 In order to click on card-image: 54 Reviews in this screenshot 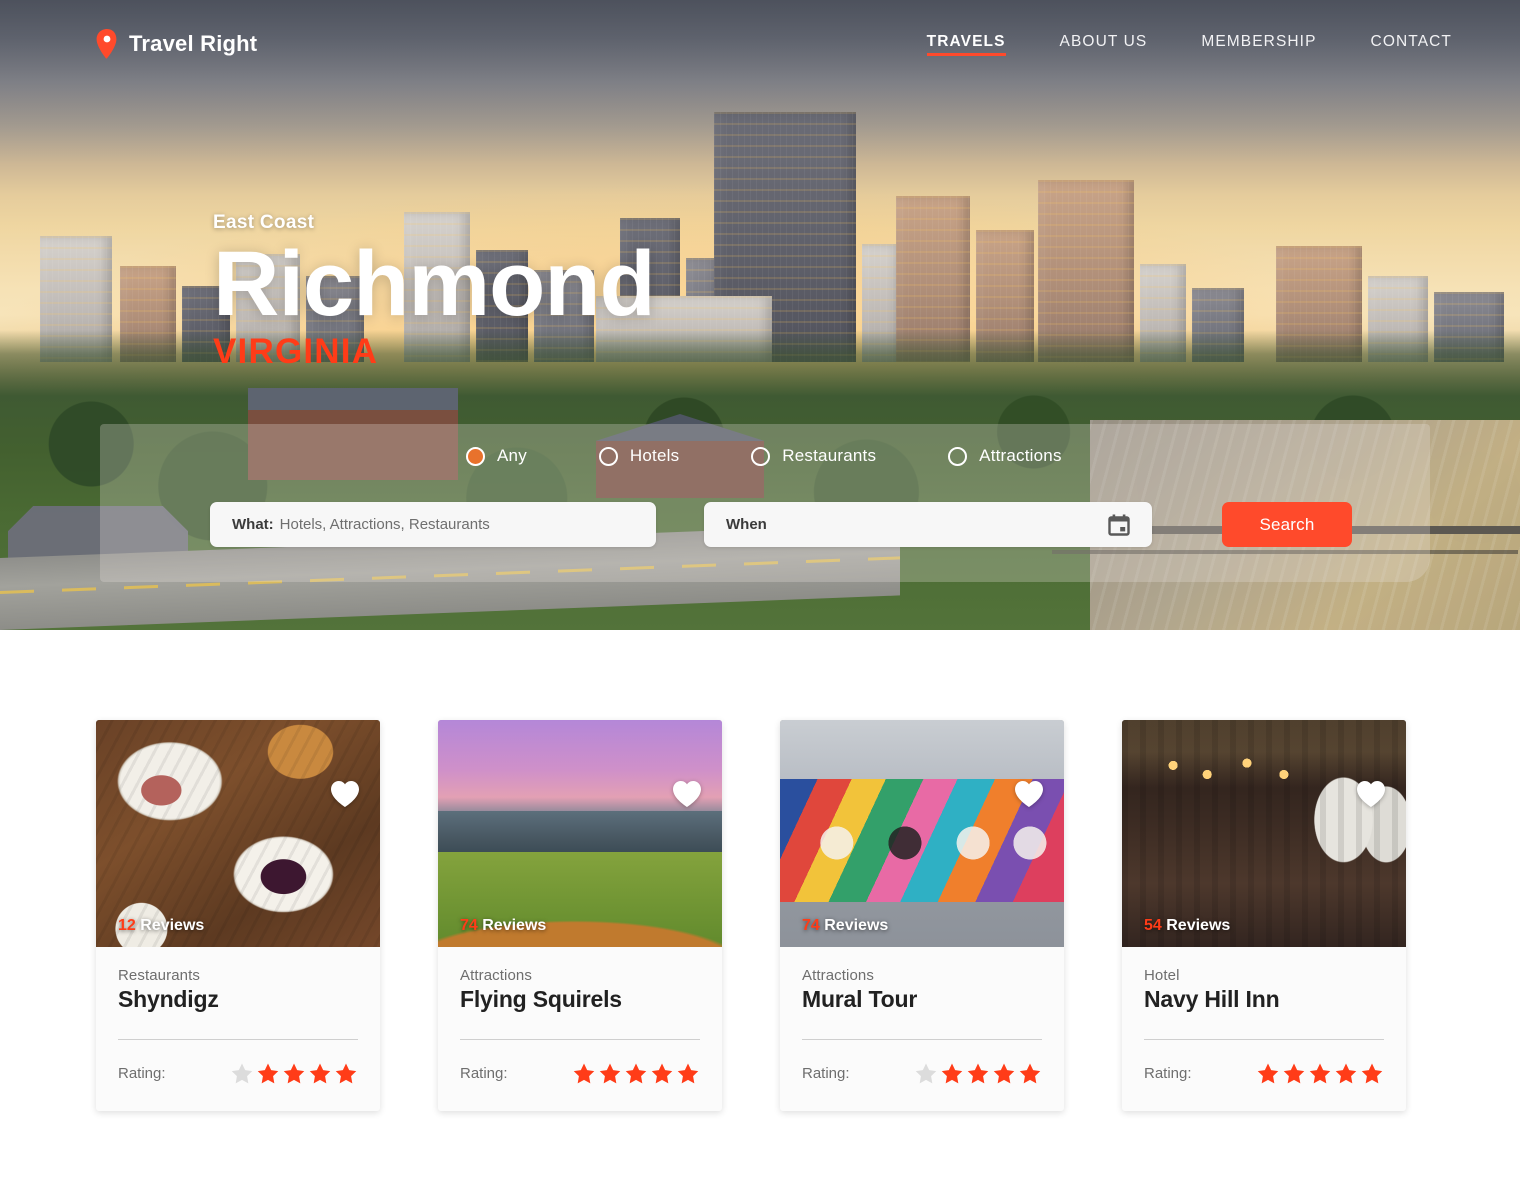, I will do `click(1264, 833)`.